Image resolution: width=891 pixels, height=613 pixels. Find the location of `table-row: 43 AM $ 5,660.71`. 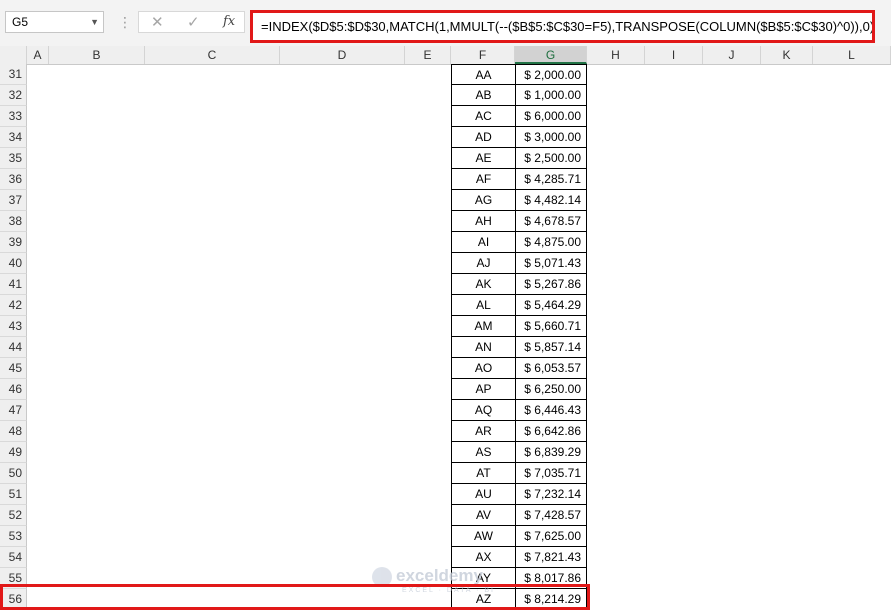

table-row: 43 AM $ 5,660.71 is located at coordinates (445, 326).